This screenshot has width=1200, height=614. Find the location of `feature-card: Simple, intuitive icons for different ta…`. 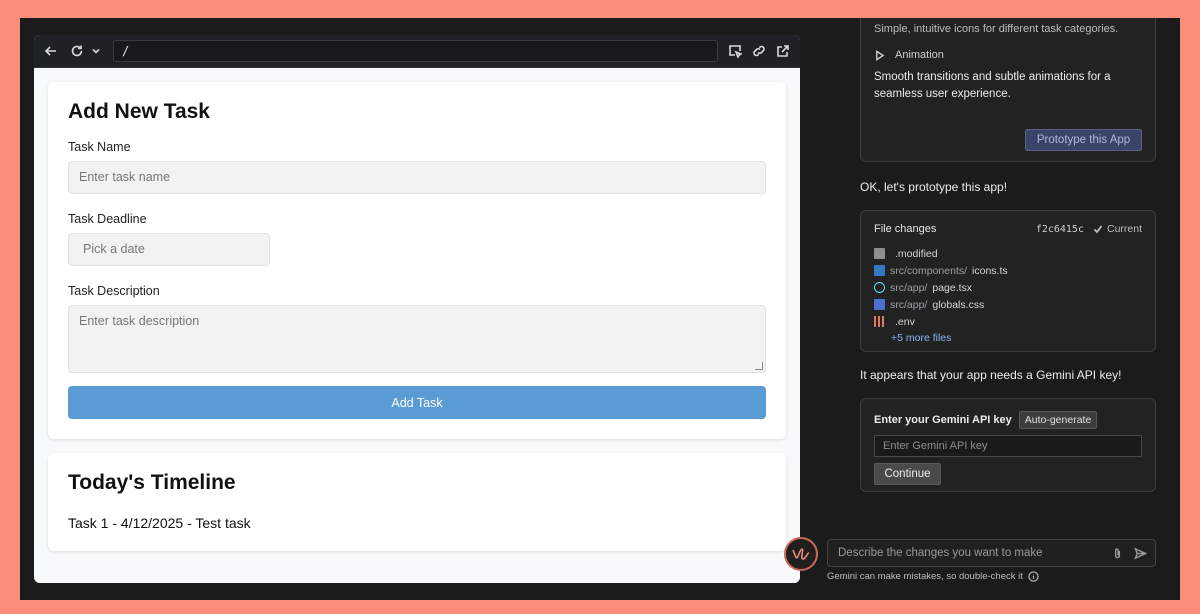

feature-card: Simple, intuitive icons for different ta… is located at coordinates (1008, 90).